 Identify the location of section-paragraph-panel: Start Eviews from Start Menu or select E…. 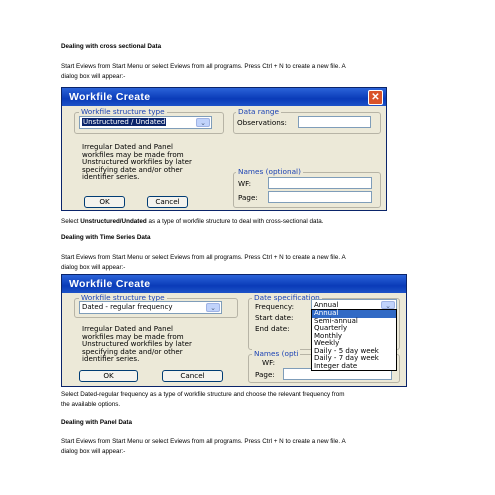
(256, 447).